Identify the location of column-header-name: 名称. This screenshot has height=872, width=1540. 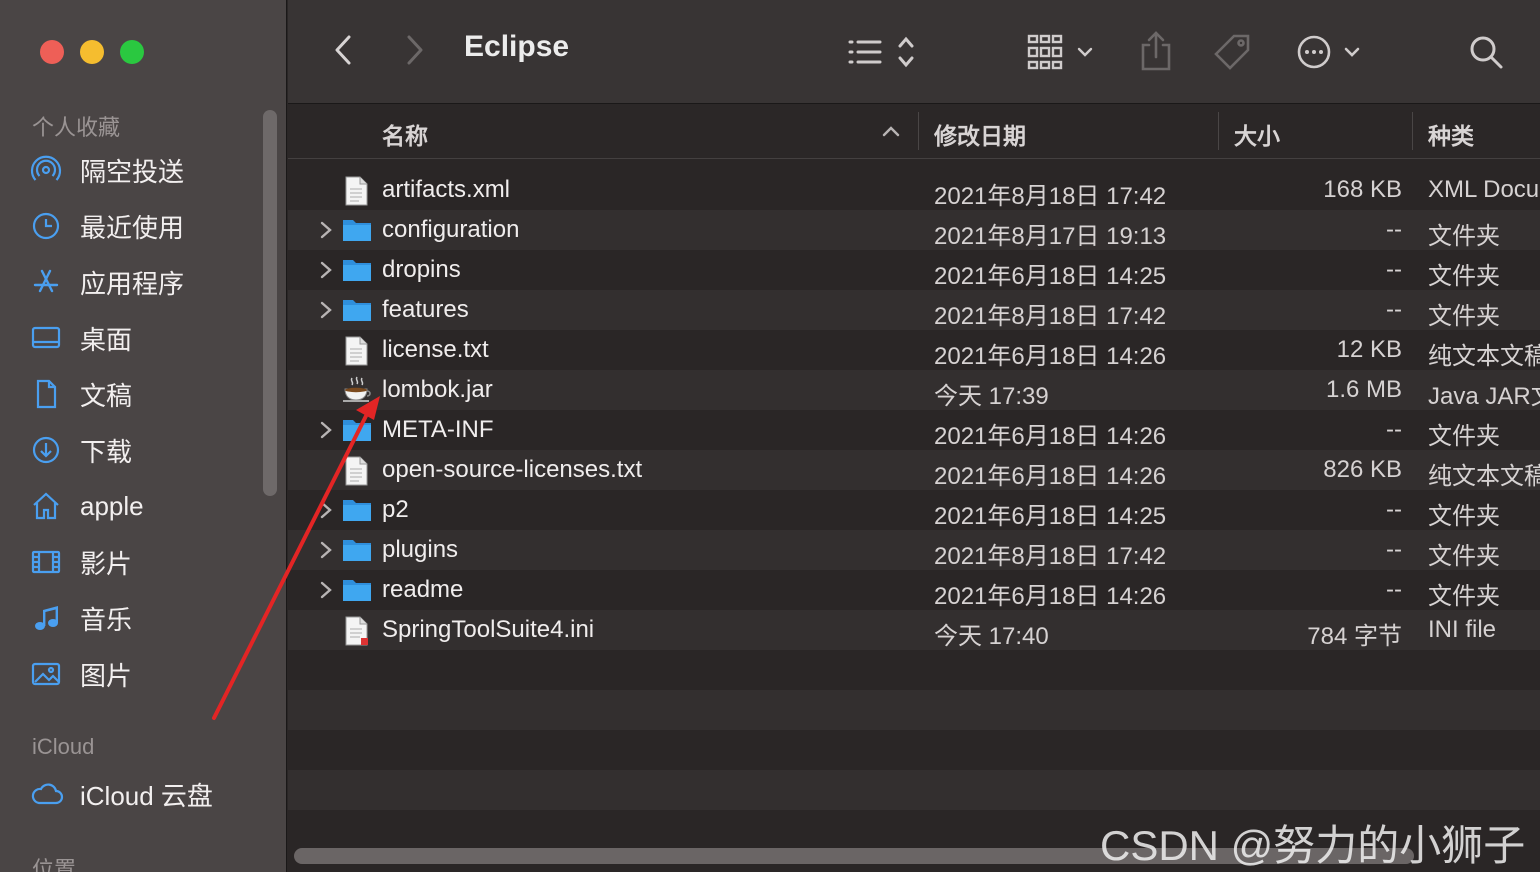
(405, 134).